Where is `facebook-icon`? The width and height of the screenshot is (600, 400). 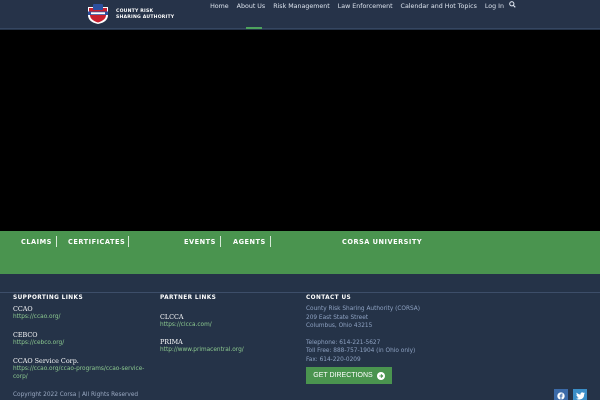 facebook-icon is located at coordinates (561, 394).